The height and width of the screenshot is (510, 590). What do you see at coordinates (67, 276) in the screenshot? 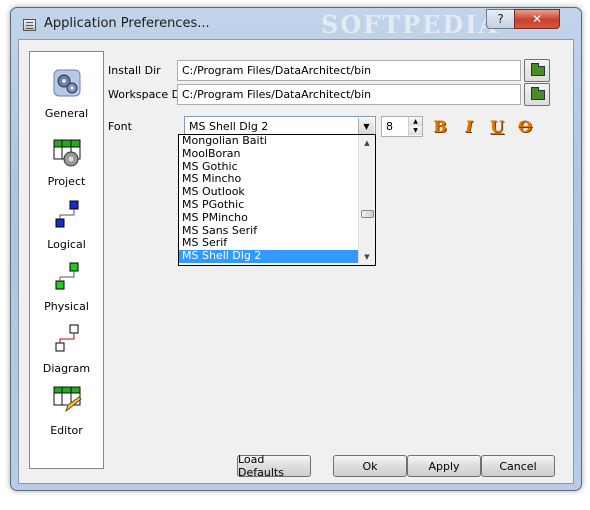
I see `physical-model-icon` at bounding box center [67, 276].